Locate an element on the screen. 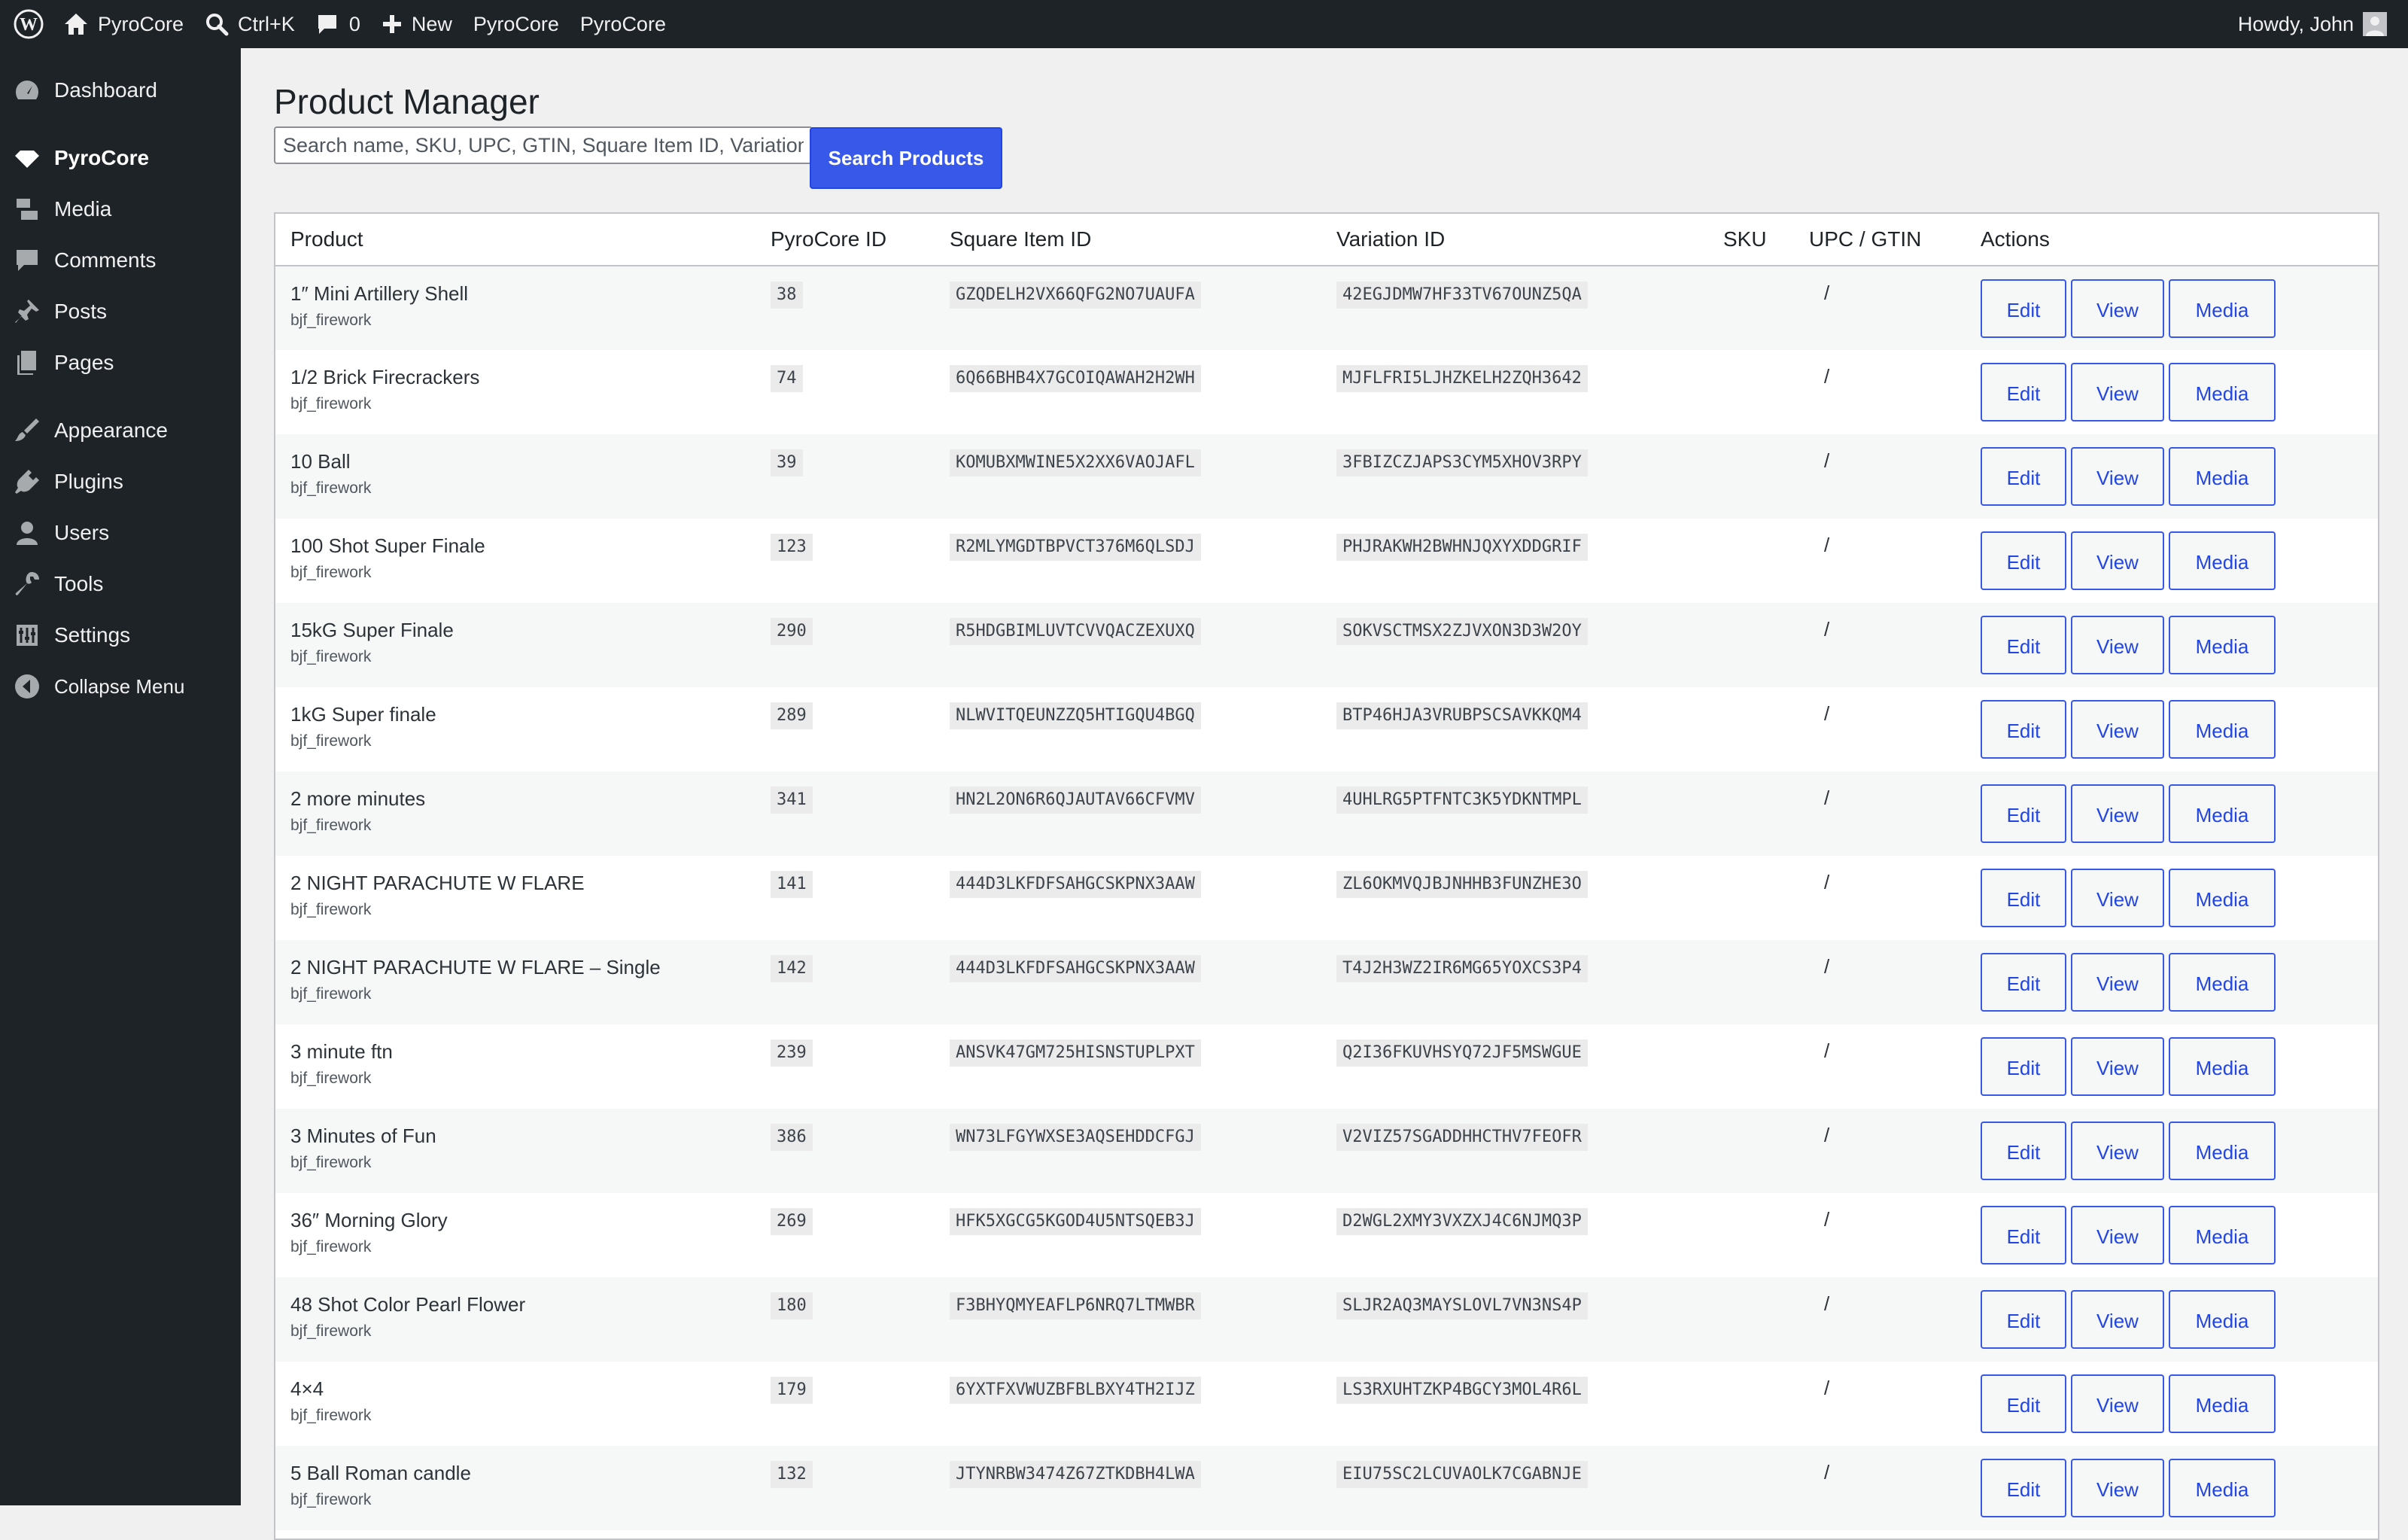 The image size is (2408, 1540). sidebar-item-users: Users is located at coordinates (120, 533).